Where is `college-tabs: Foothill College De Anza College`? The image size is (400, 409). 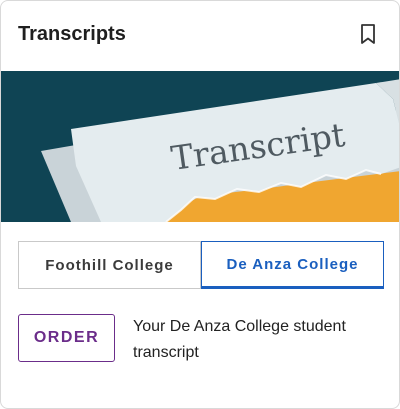
college-tabs: Foothill College De Anza College is located at coordinates (201, 265).